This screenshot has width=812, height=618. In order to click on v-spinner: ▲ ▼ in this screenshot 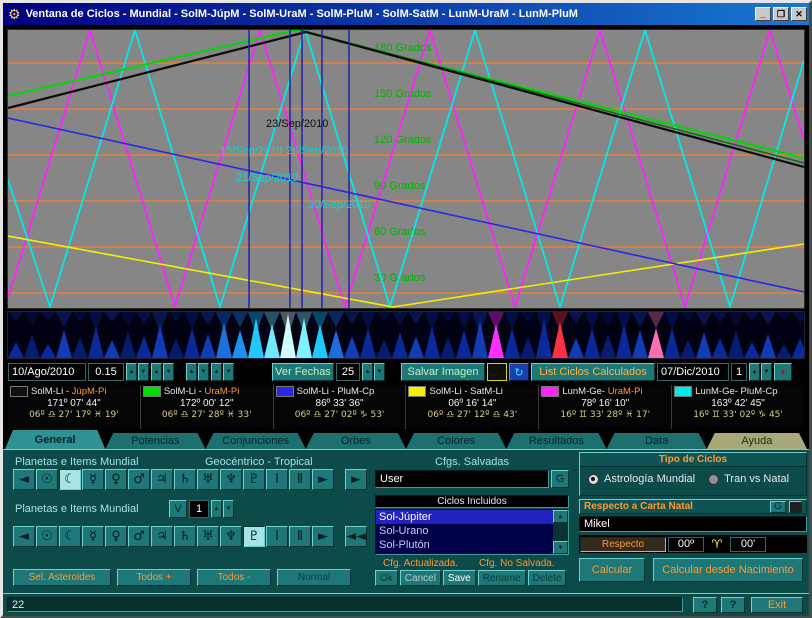, I will do `click(222, 509)`.